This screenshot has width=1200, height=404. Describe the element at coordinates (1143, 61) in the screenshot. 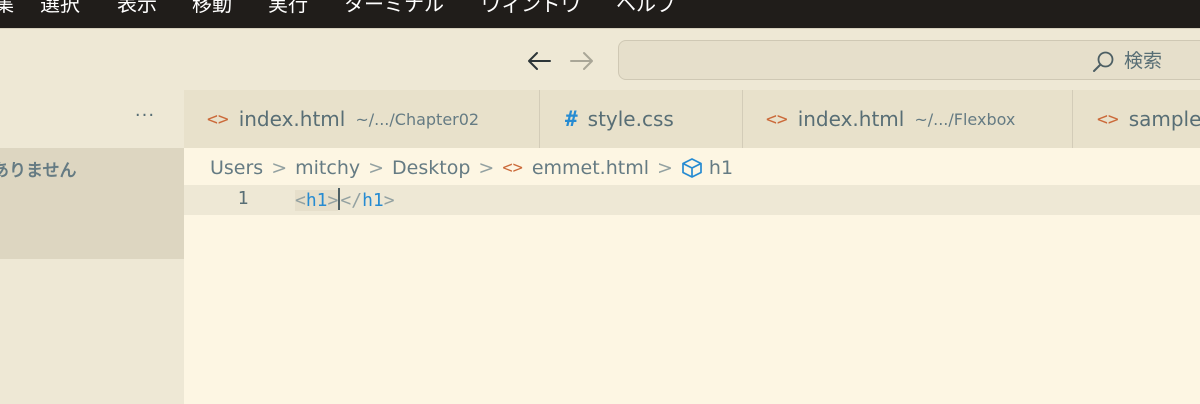

I see `search-label: 検索` at that location.